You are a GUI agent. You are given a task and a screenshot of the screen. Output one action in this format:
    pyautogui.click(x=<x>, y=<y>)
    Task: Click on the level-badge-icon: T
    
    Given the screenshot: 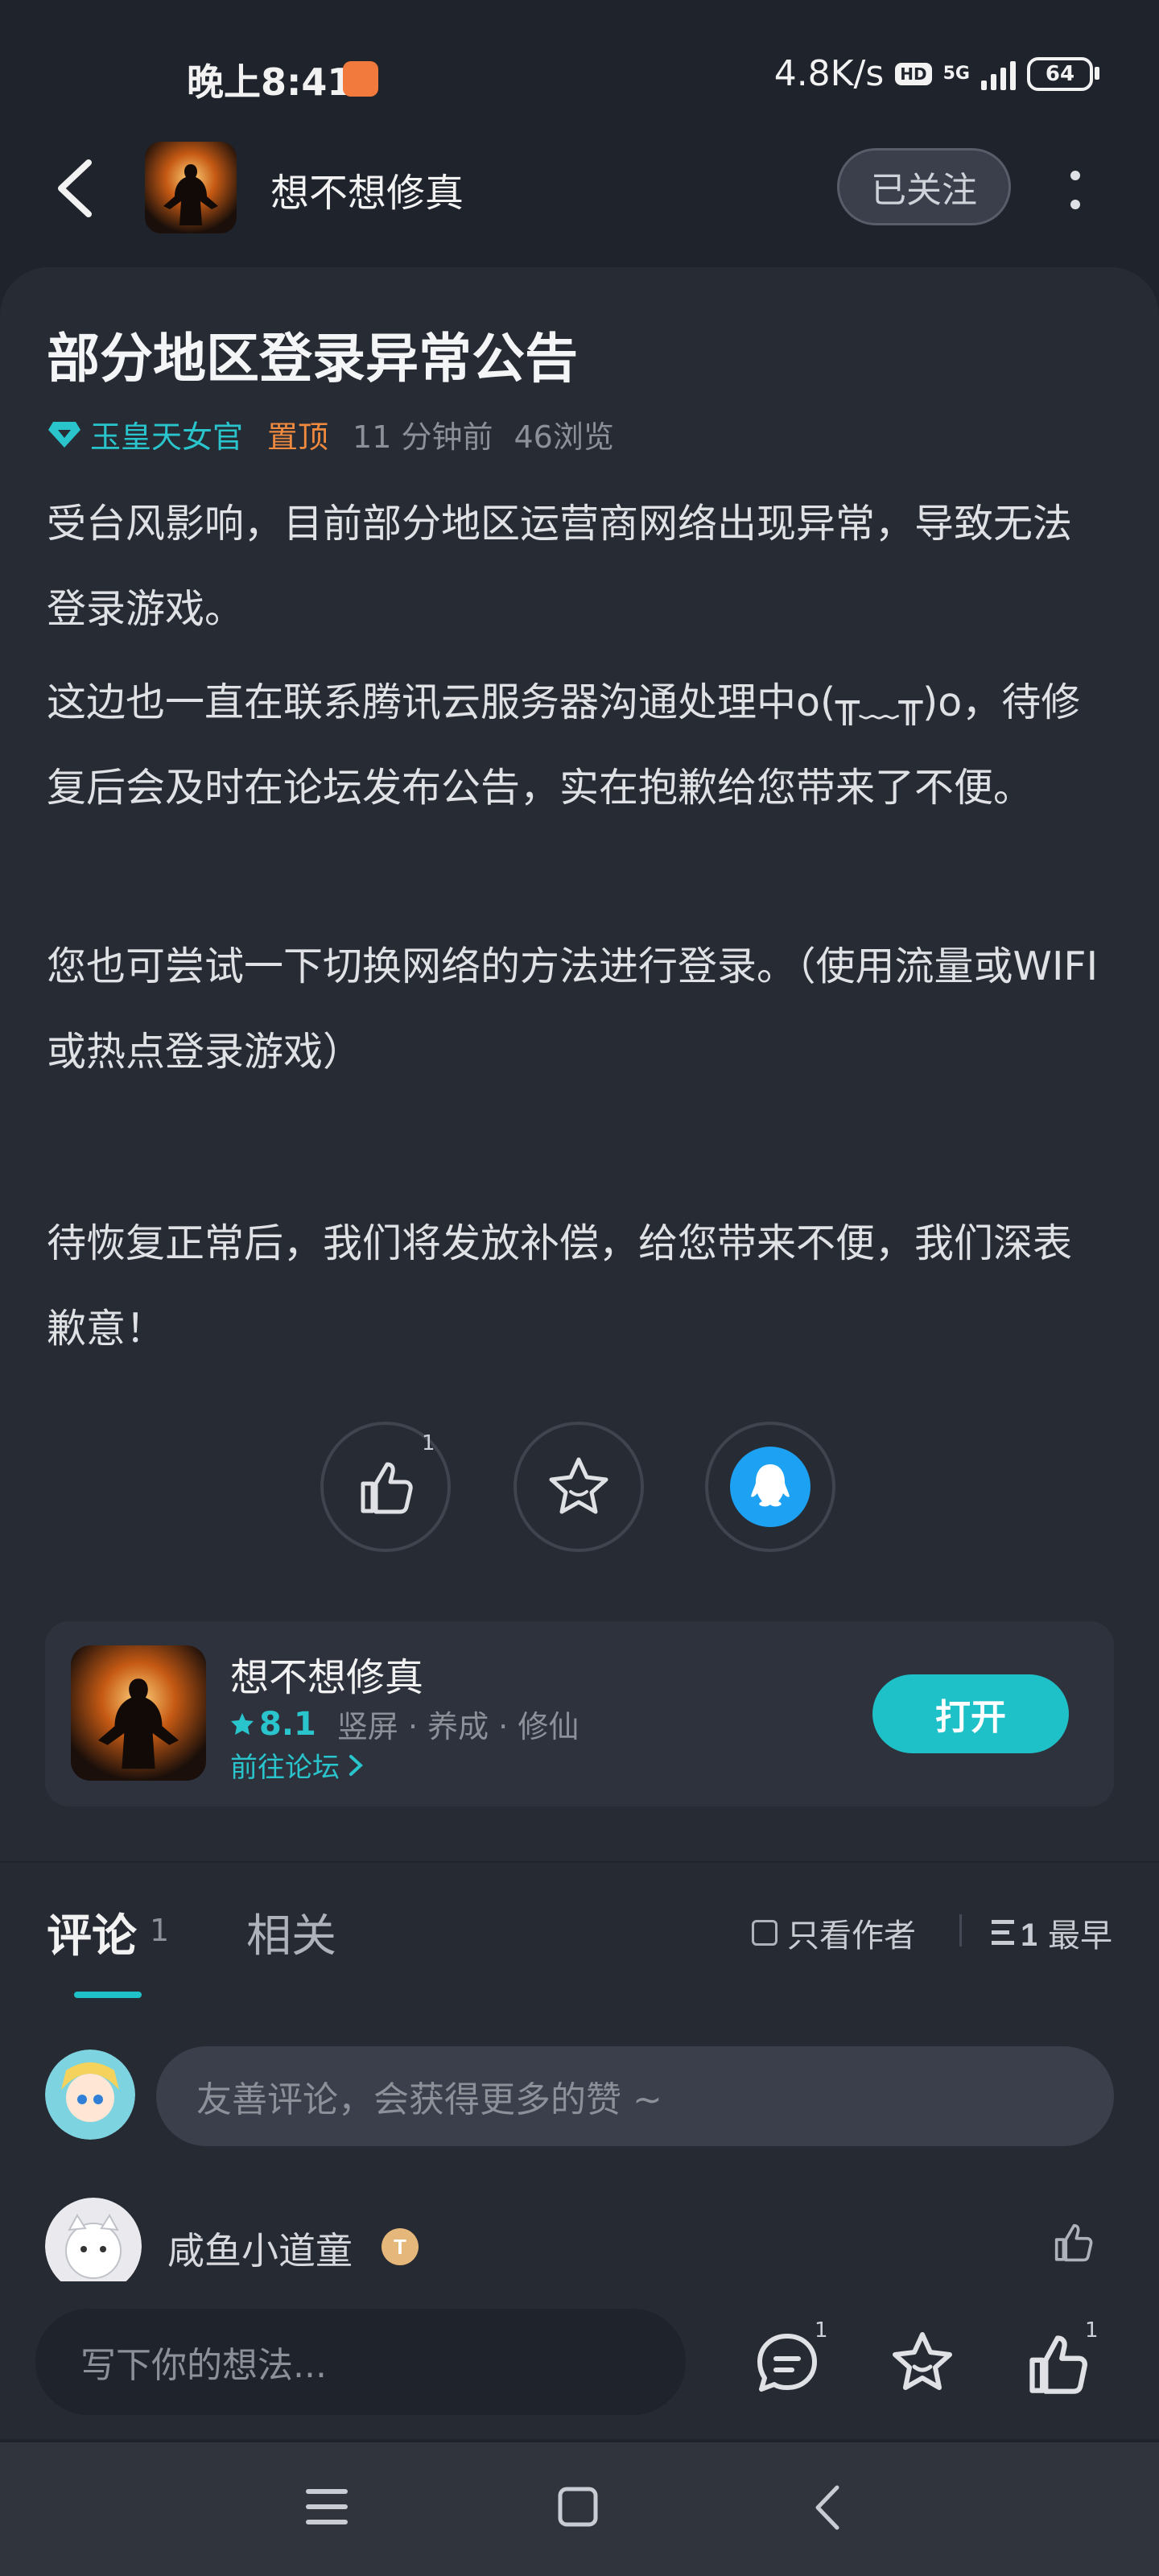 What is the action you would take?
    pyautogui.click(x=400, y=2246)
    